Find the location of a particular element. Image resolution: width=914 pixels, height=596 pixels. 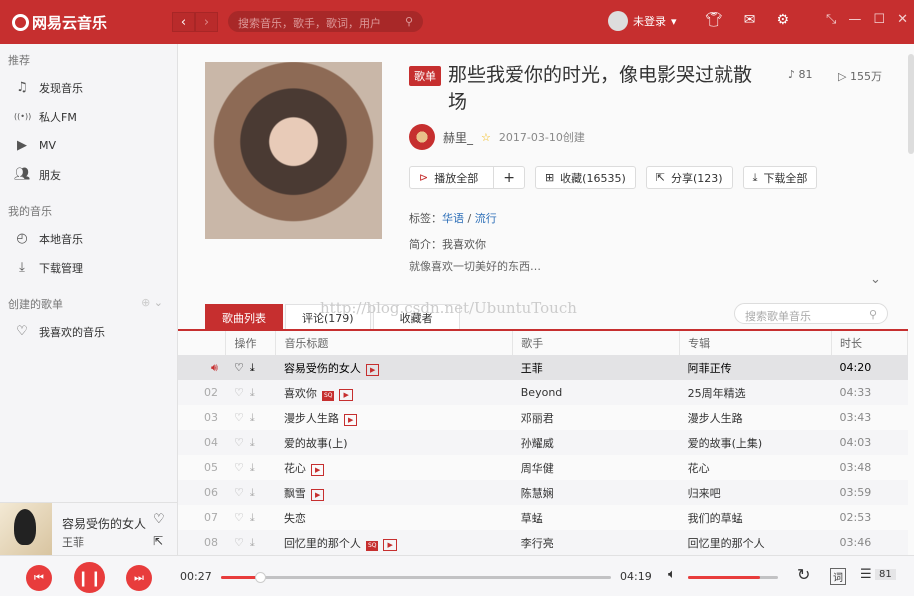

forward-button: › is located at coordinates (206, 22).